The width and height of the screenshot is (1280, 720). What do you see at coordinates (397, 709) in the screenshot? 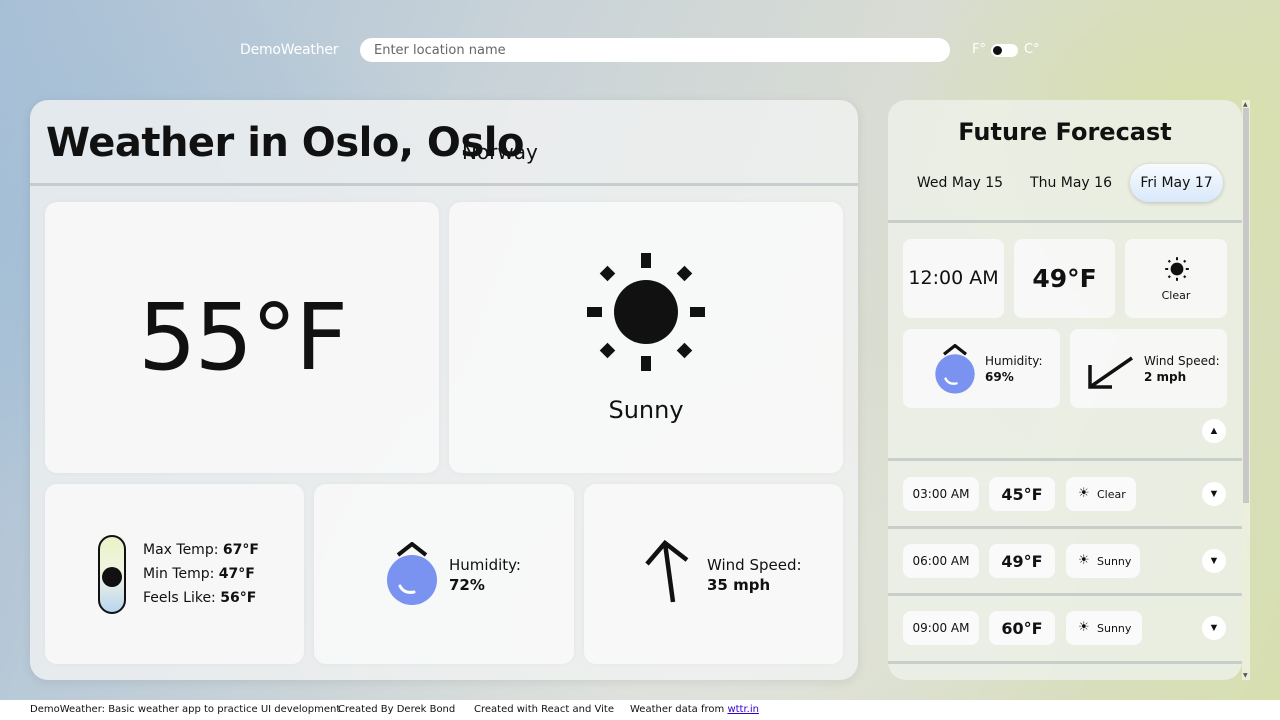
I see `footer-author: Created By Derek Bond` at bounding box center [397, 709].